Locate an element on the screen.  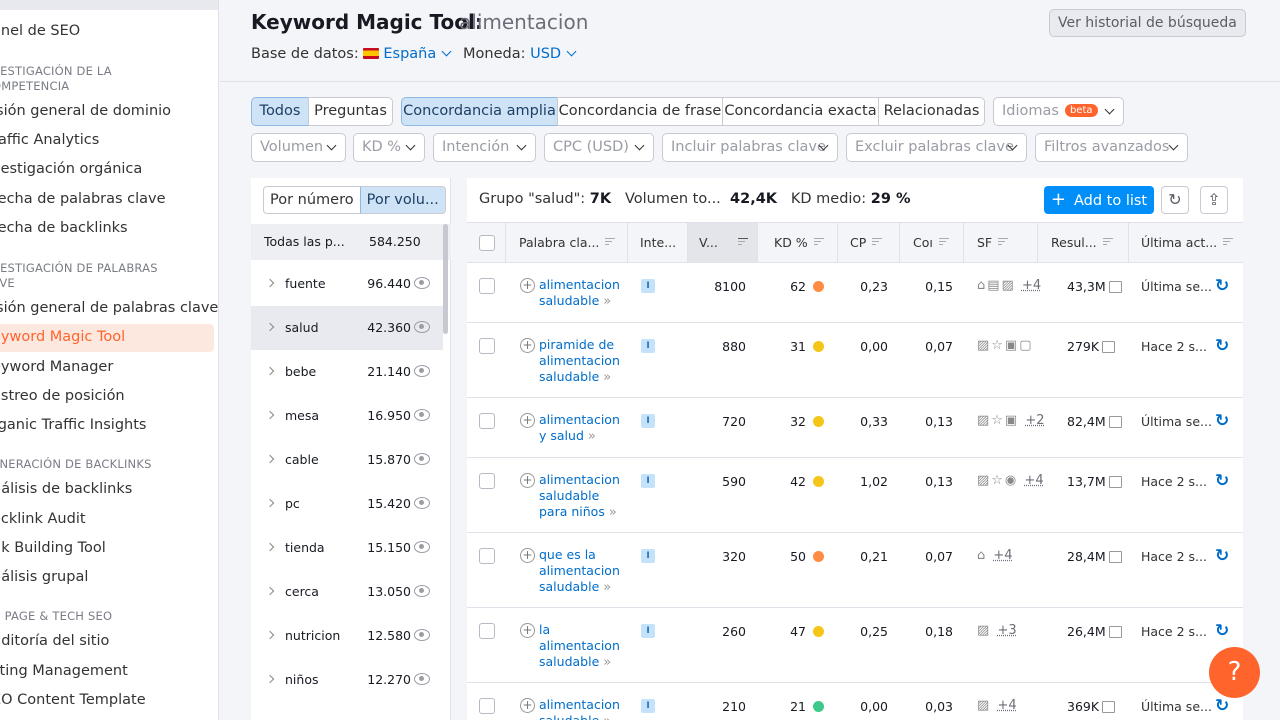
keyword-link: la alimentacion saludable » is located at coordinates (580, 646).